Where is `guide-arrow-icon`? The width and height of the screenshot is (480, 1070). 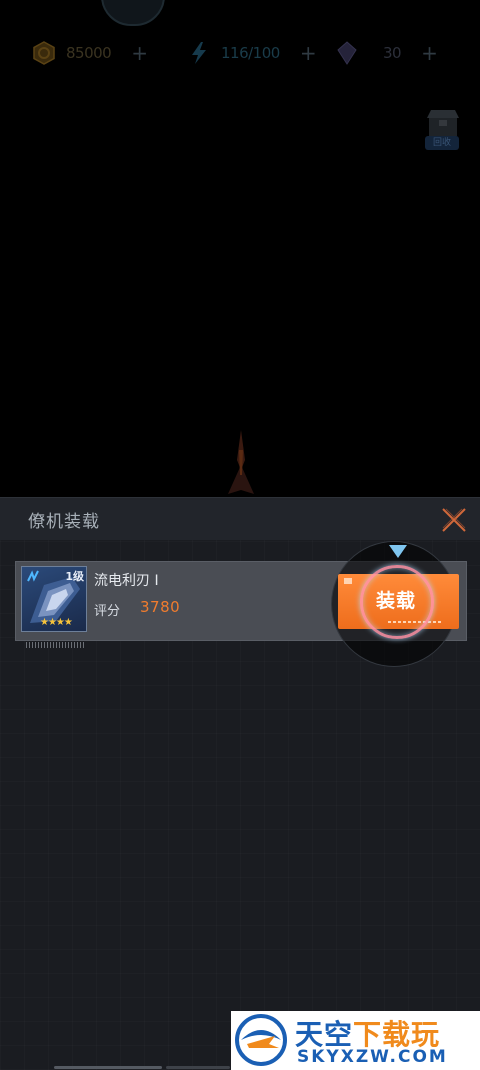
guide-arrow-icon is located at coordinates (398, 551).